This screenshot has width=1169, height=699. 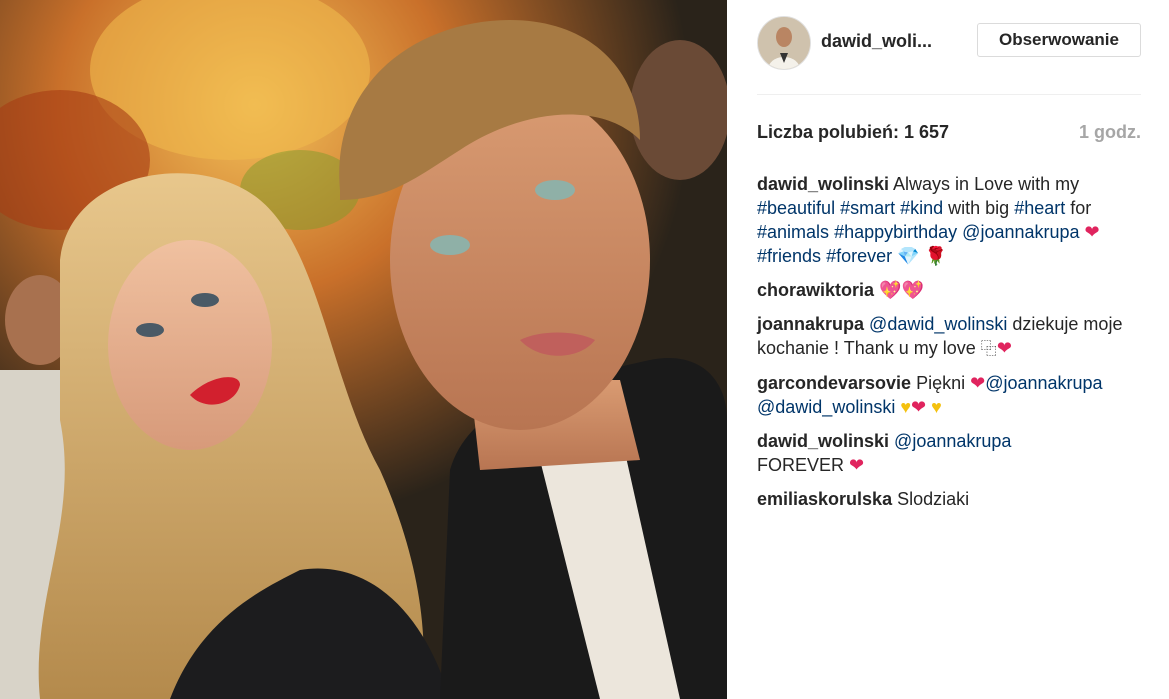 I want to click on caption-text: for, so click(x=1078, y=208).